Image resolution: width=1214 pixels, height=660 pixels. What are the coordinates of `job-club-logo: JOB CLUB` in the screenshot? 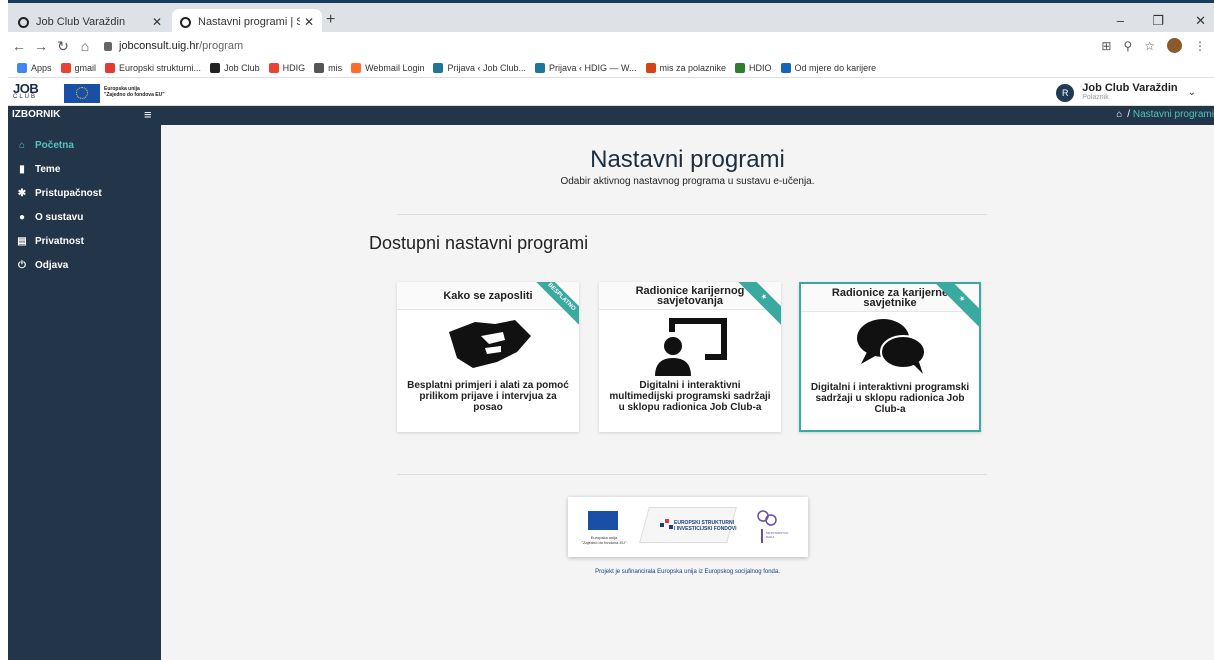 It's located at (31, 92).